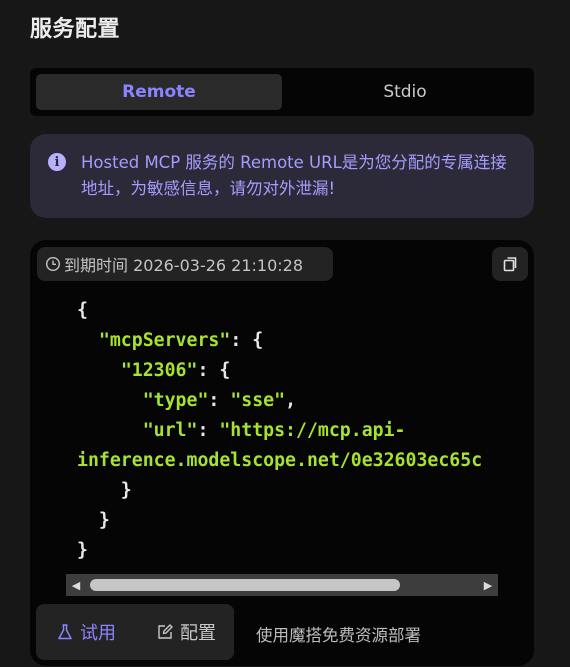  I want to click on scroll-left-arrow-icon: ◀, so click(76, 585).